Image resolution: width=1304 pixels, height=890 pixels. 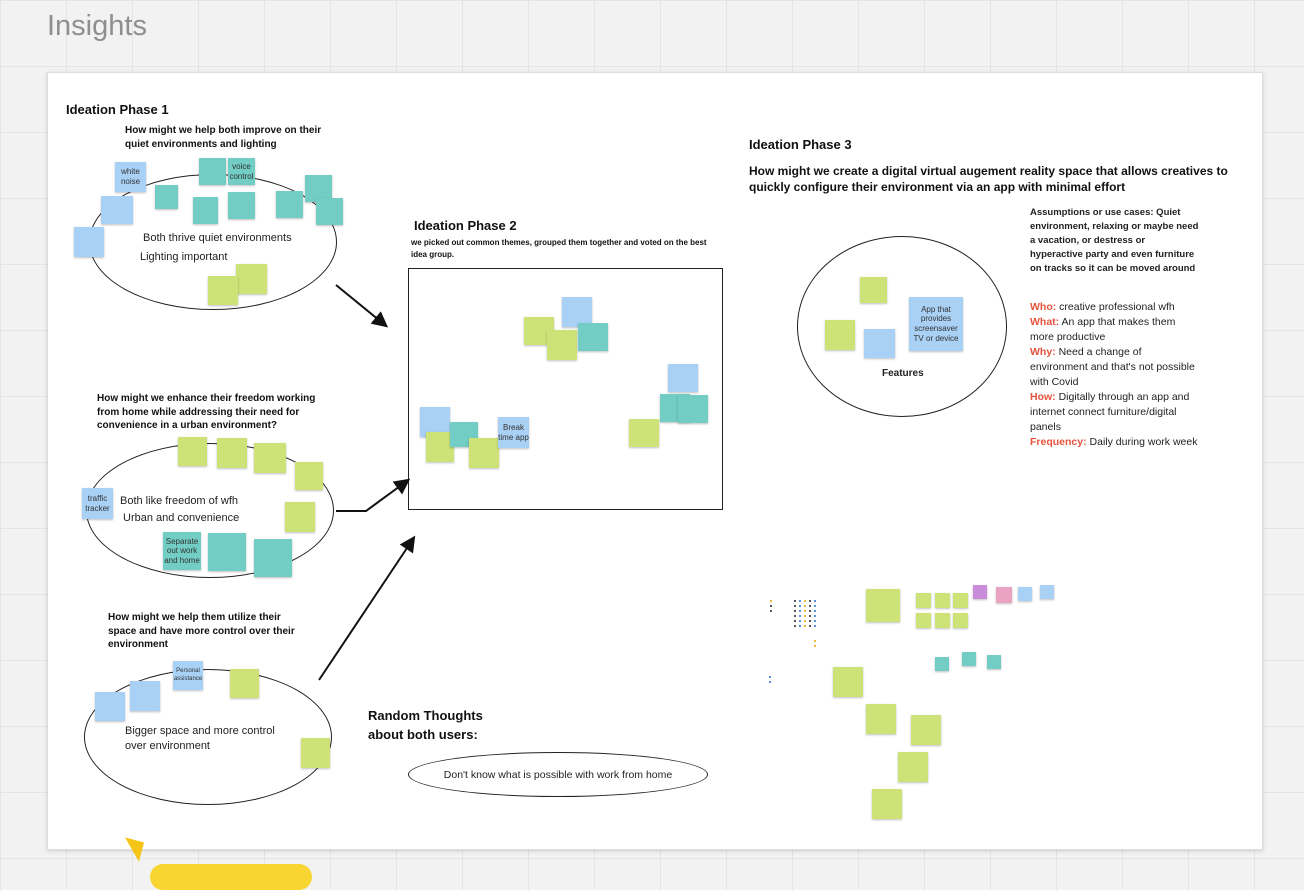 What do you see at coordinates (231, 877) in the screenshot?
I see `collaborator-name-tag` at bounding box center [231, 877].